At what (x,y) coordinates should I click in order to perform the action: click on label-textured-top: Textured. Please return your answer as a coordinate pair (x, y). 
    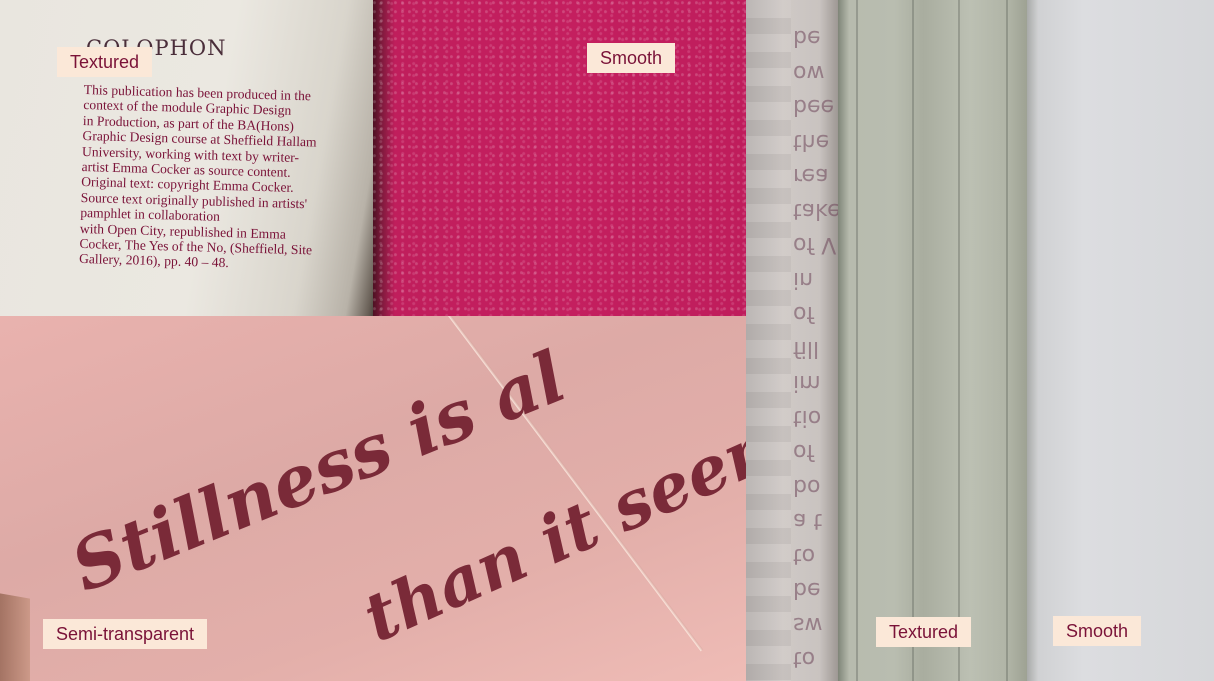
    Looking at the image, I should click on (105, 62).